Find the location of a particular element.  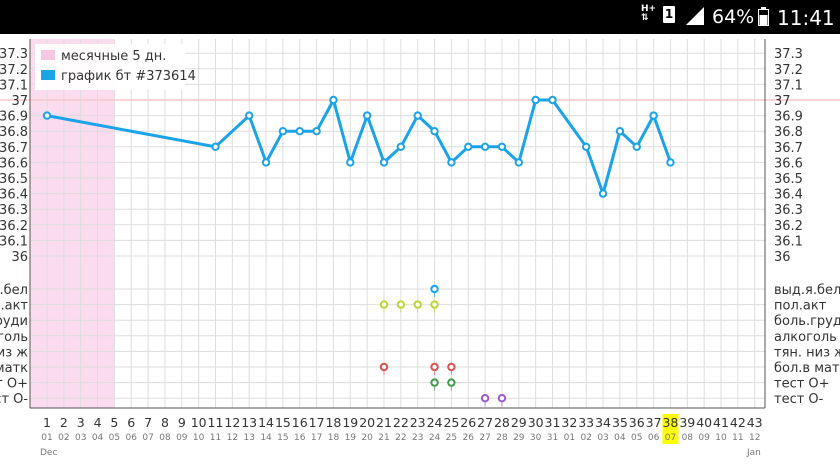

symptom-label-left: пол.акт is located at coordinates (14, 306).